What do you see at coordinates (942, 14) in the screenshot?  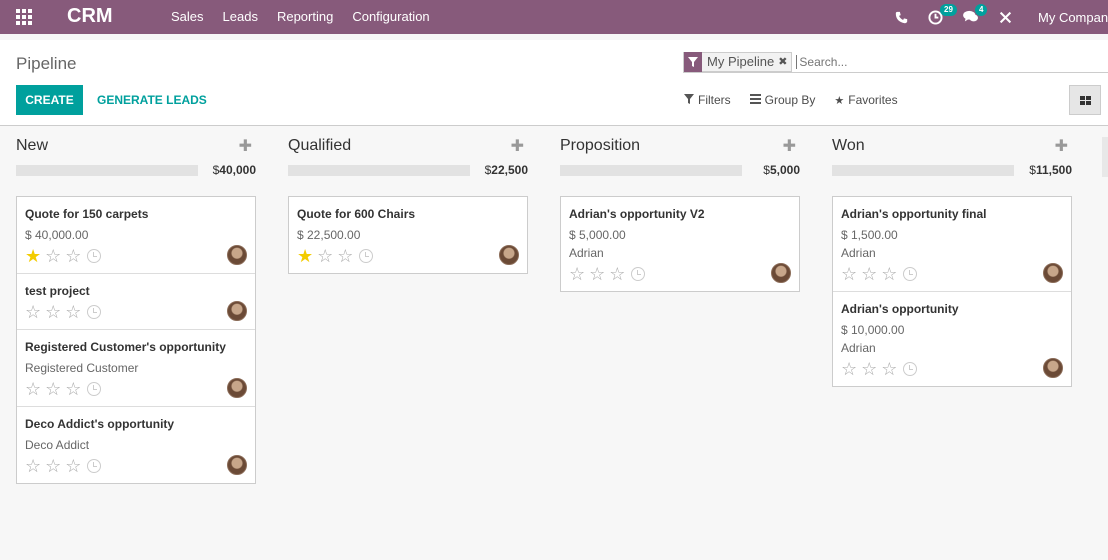 I see `activity-clock-icon: 29` at bounding box center [942, 14].